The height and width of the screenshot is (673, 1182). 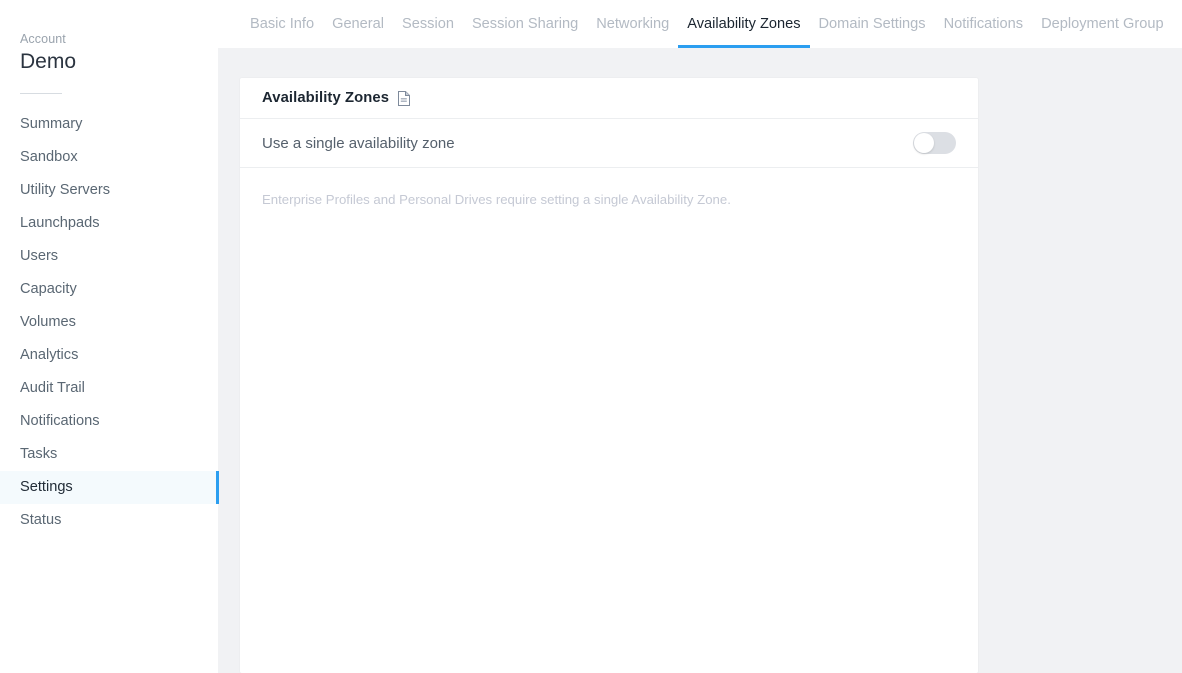 I want to click on tab-label: Basic Info, so click(x=282, y=24).